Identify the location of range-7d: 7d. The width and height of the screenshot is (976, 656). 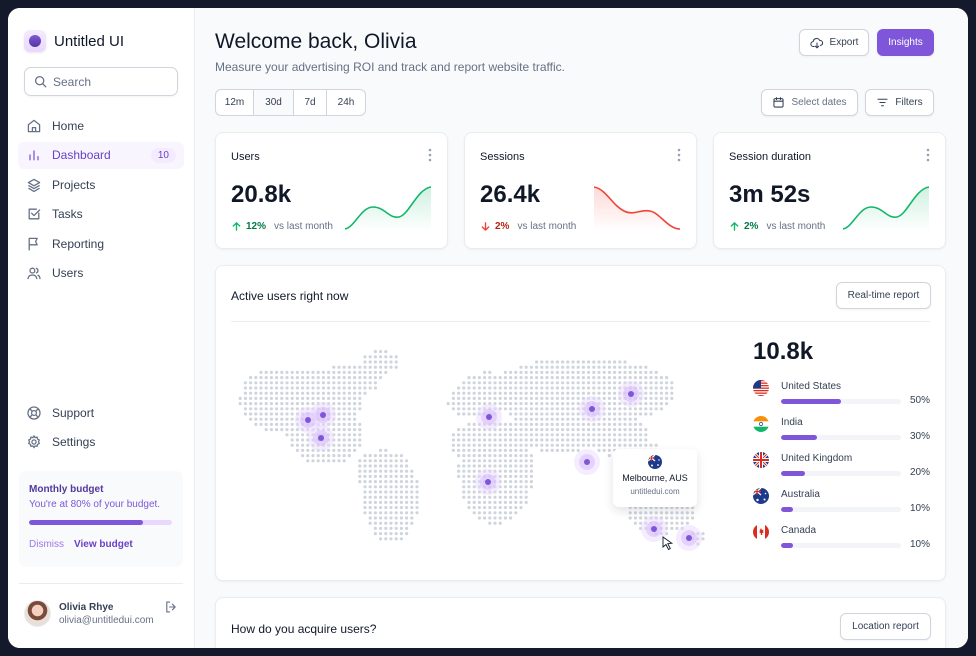
(310, 102).